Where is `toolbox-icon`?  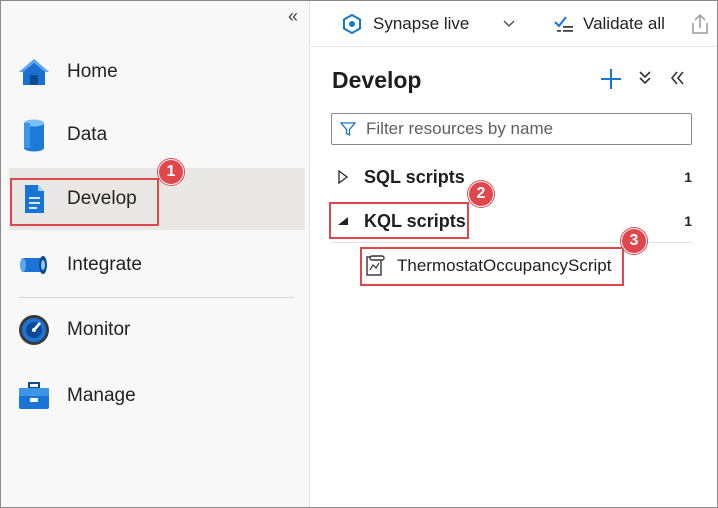 toolbox-icon is located at coordinates (34, 395).